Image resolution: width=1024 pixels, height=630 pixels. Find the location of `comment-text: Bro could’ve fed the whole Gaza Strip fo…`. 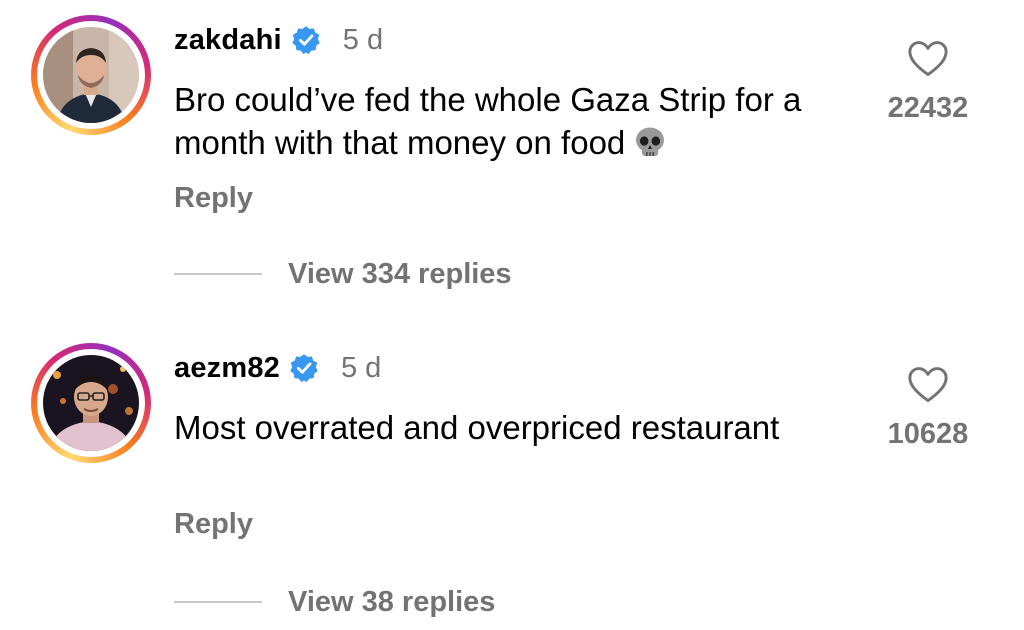

comment-text: Bro could’ve fed the whole Gaza Strip fo… is located at coordinates (514, 121).